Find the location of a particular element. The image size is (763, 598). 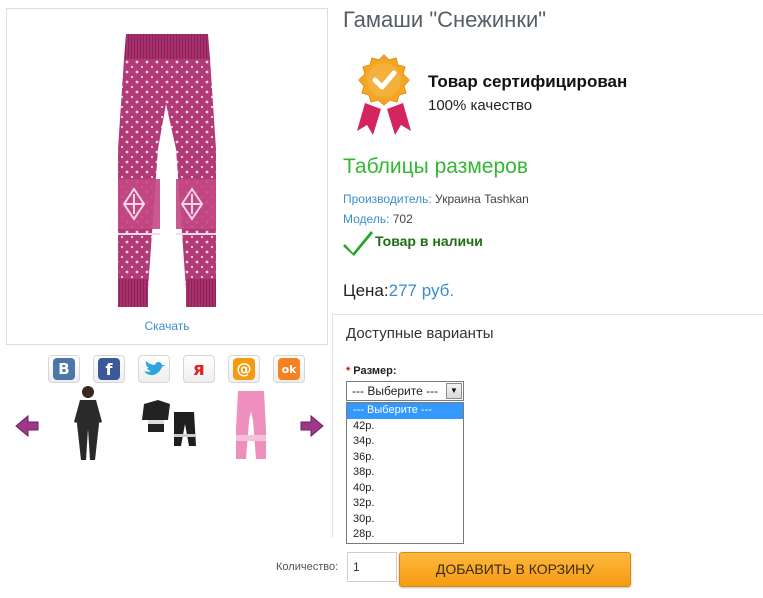

facebook-icon: f is located at coordinates (109, 369).